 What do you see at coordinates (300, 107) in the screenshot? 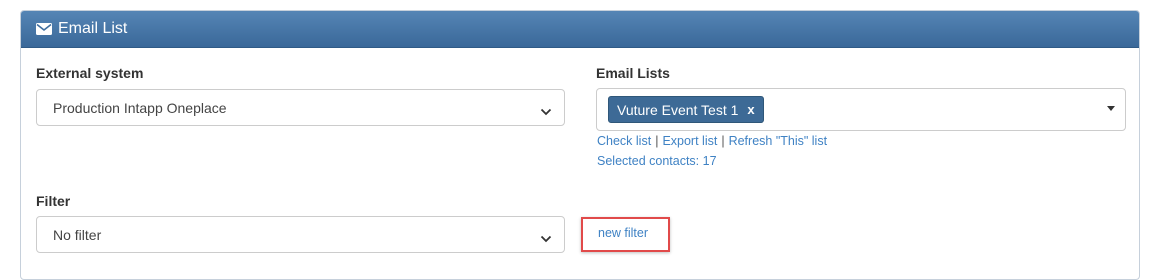
I see `external-system-select: Production Intapp Oneplace` at bounding box center [300, 107].